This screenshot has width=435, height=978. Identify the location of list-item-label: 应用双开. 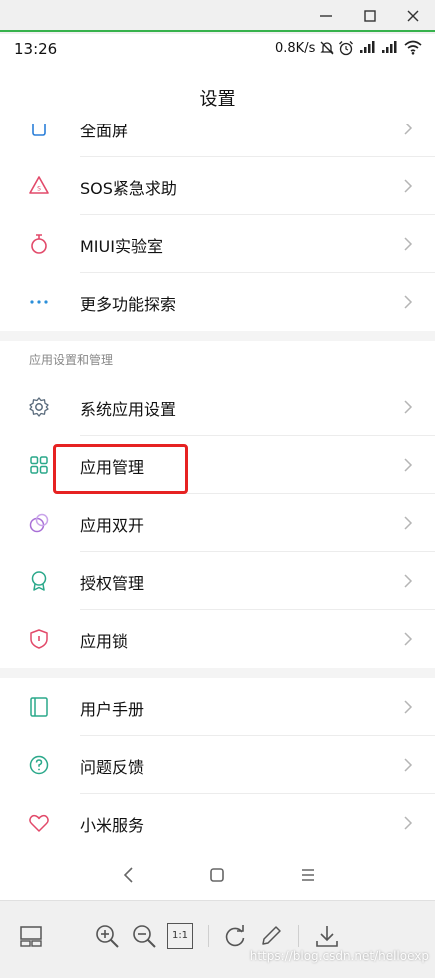
(112, 525).